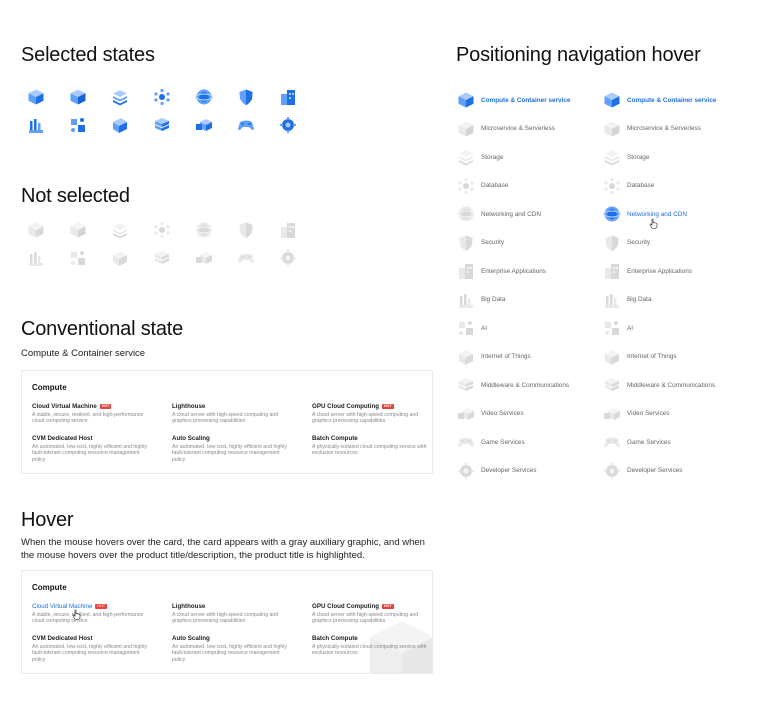 This screenshot has width=760, height=721. I want to click on nav-item-label: Game Services, so click(503, 442).